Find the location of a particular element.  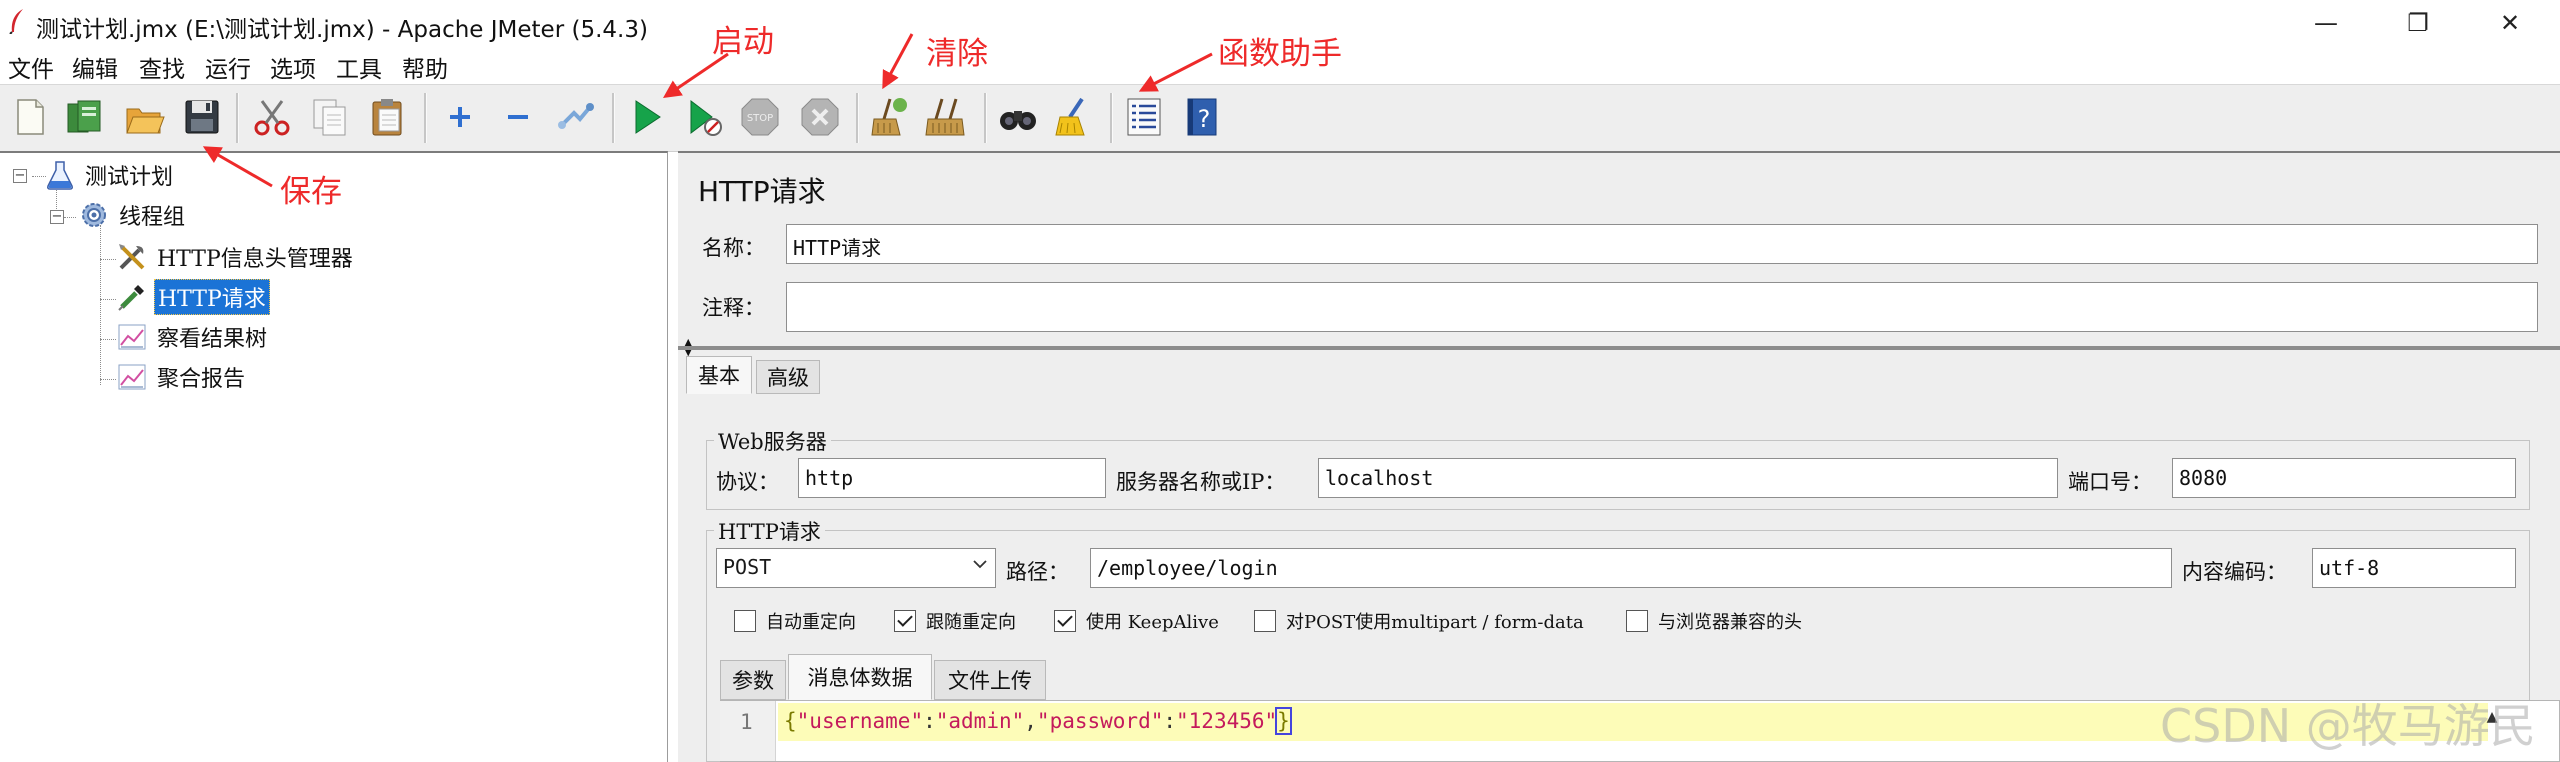

tree-node-http-request: HTTP请求 is located at coordinates (193, 297).